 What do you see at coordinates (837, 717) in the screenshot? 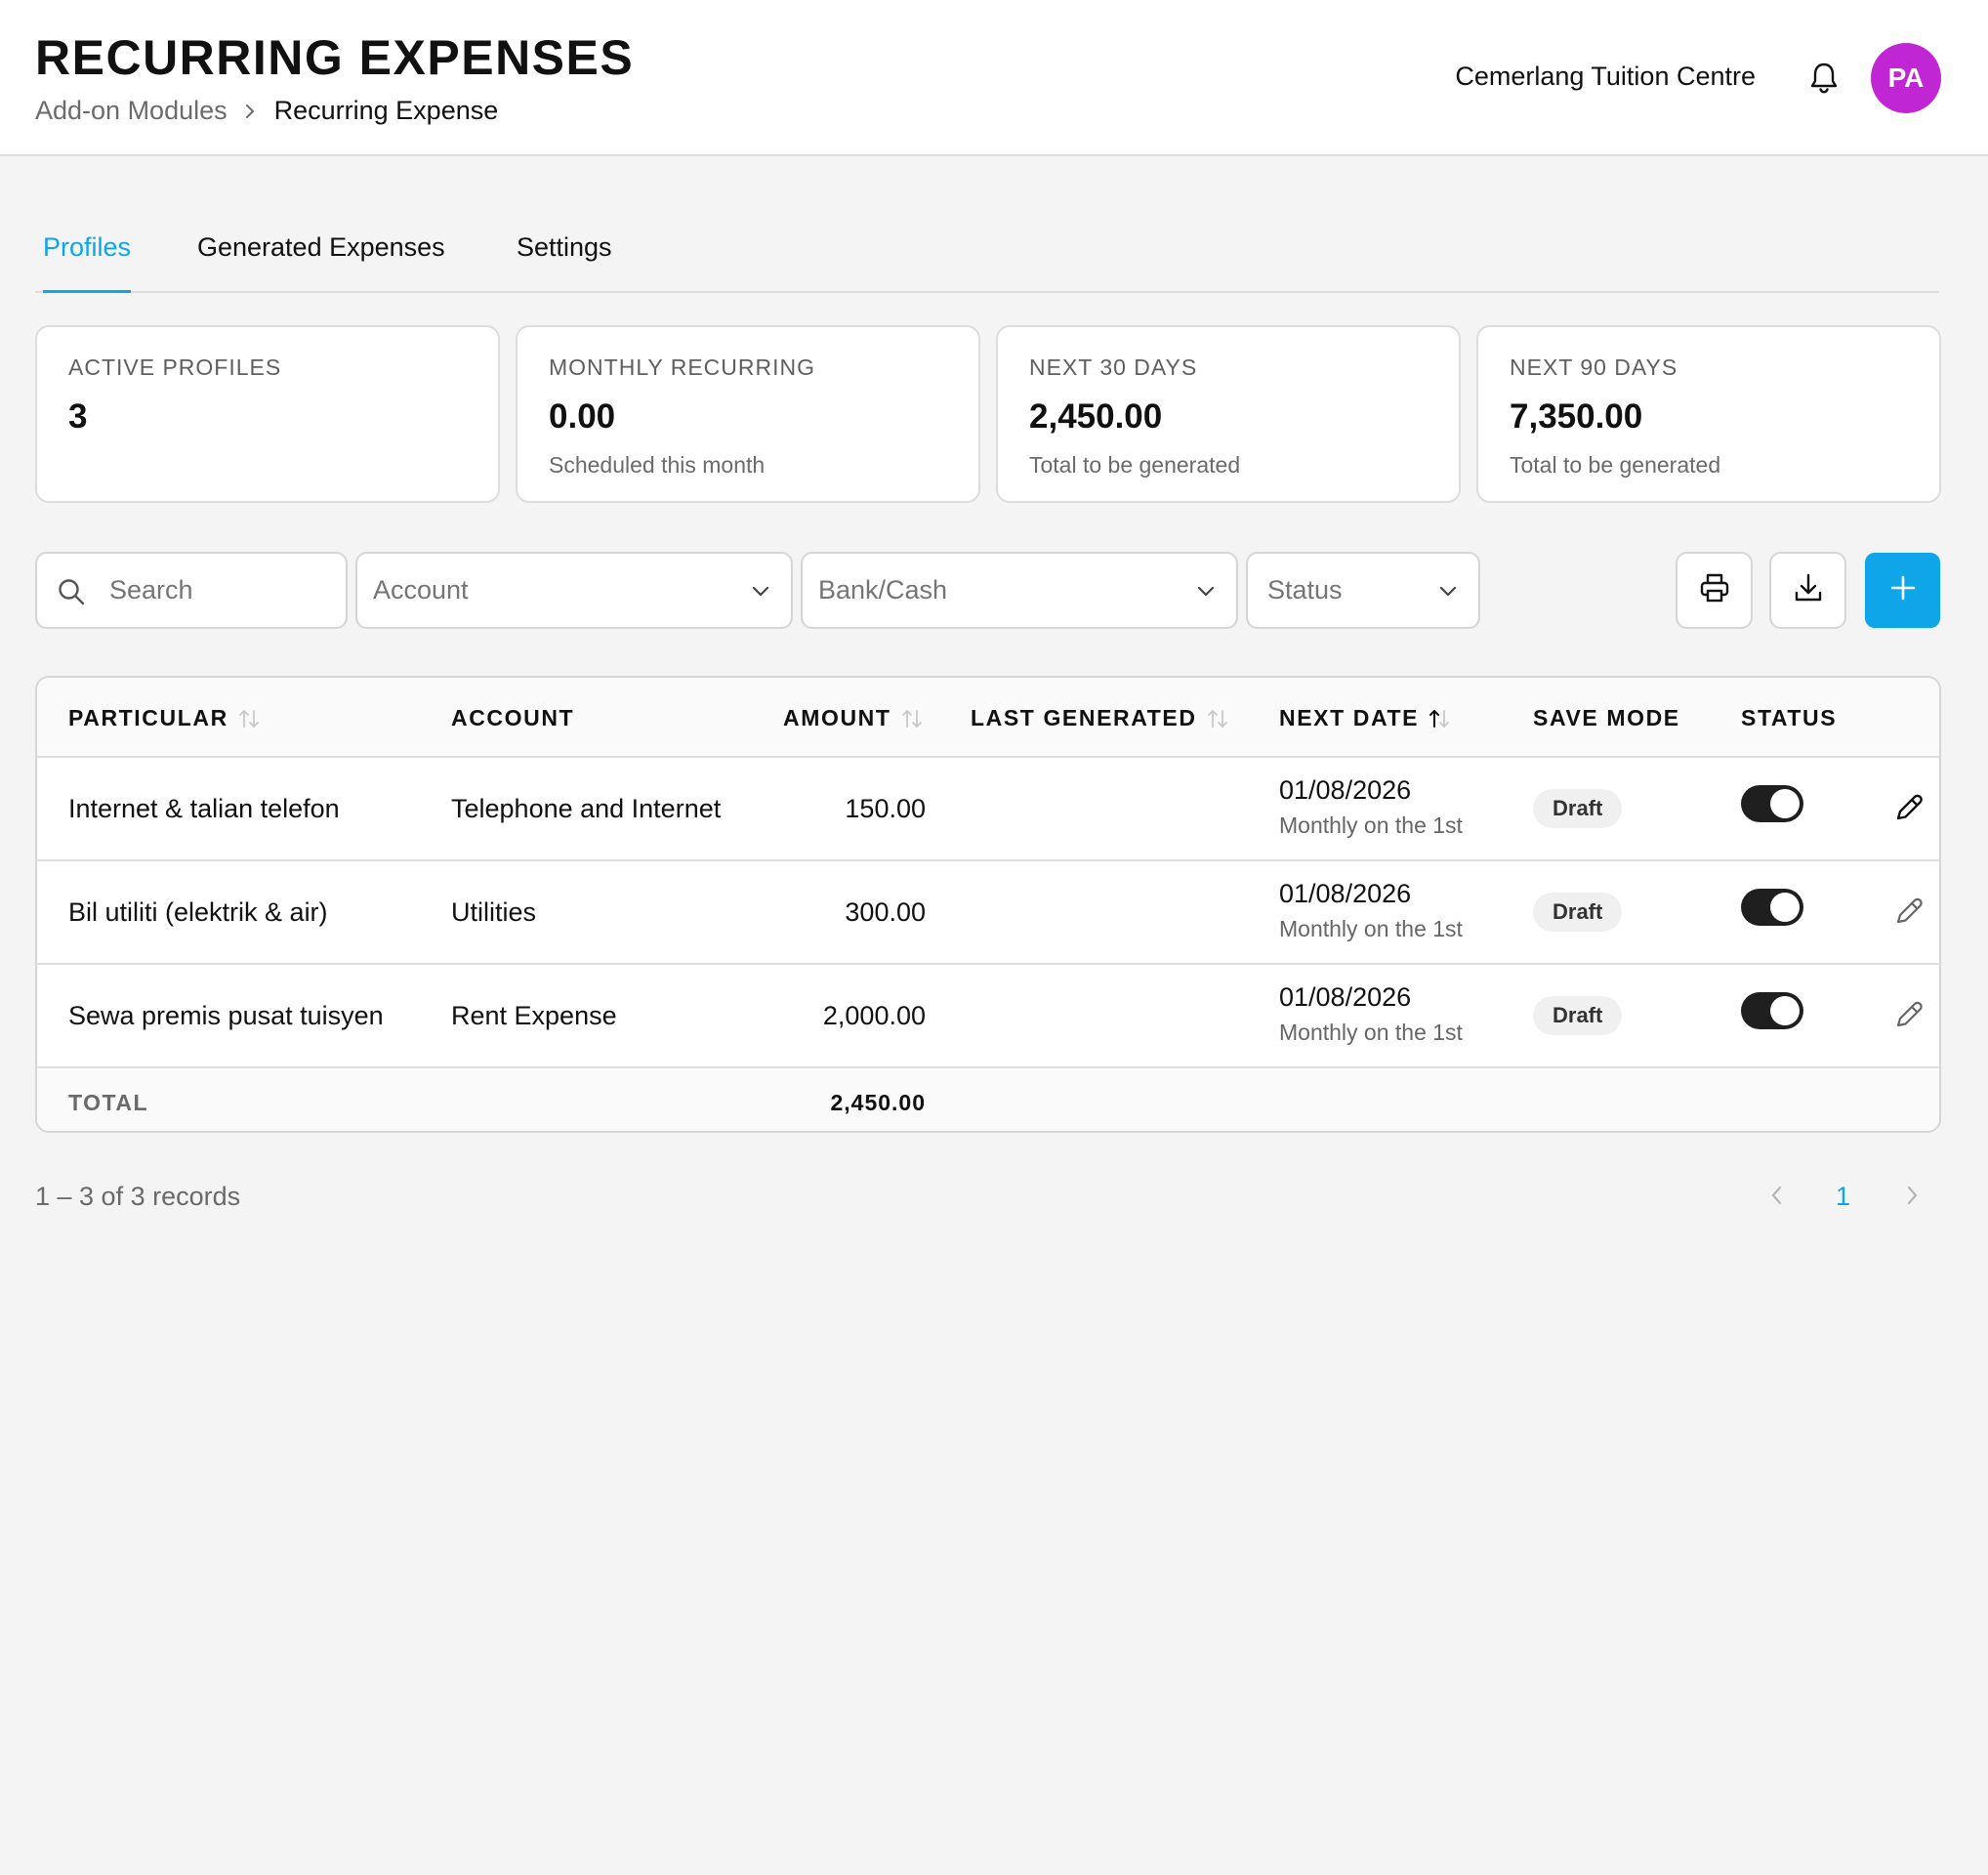
I see `column-header-label: AMOUNT` at bounding box center [837, 717].